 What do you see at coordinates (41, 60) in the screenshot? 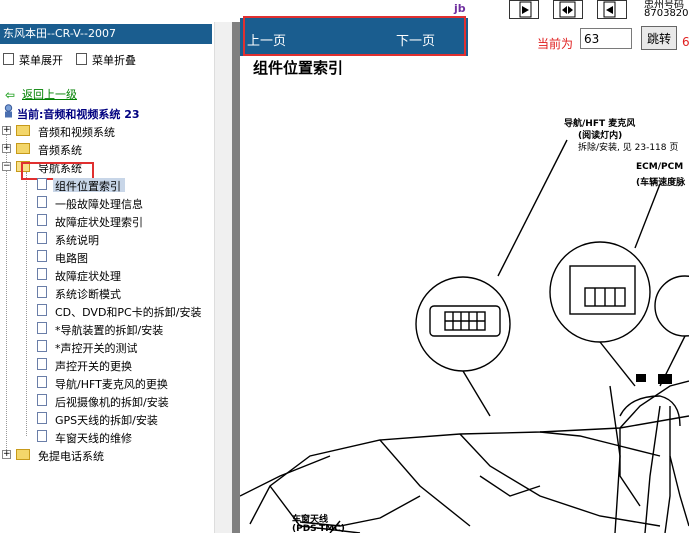
I see `menu-expand-label: 菜单展开` at bounding box center [41, 60].